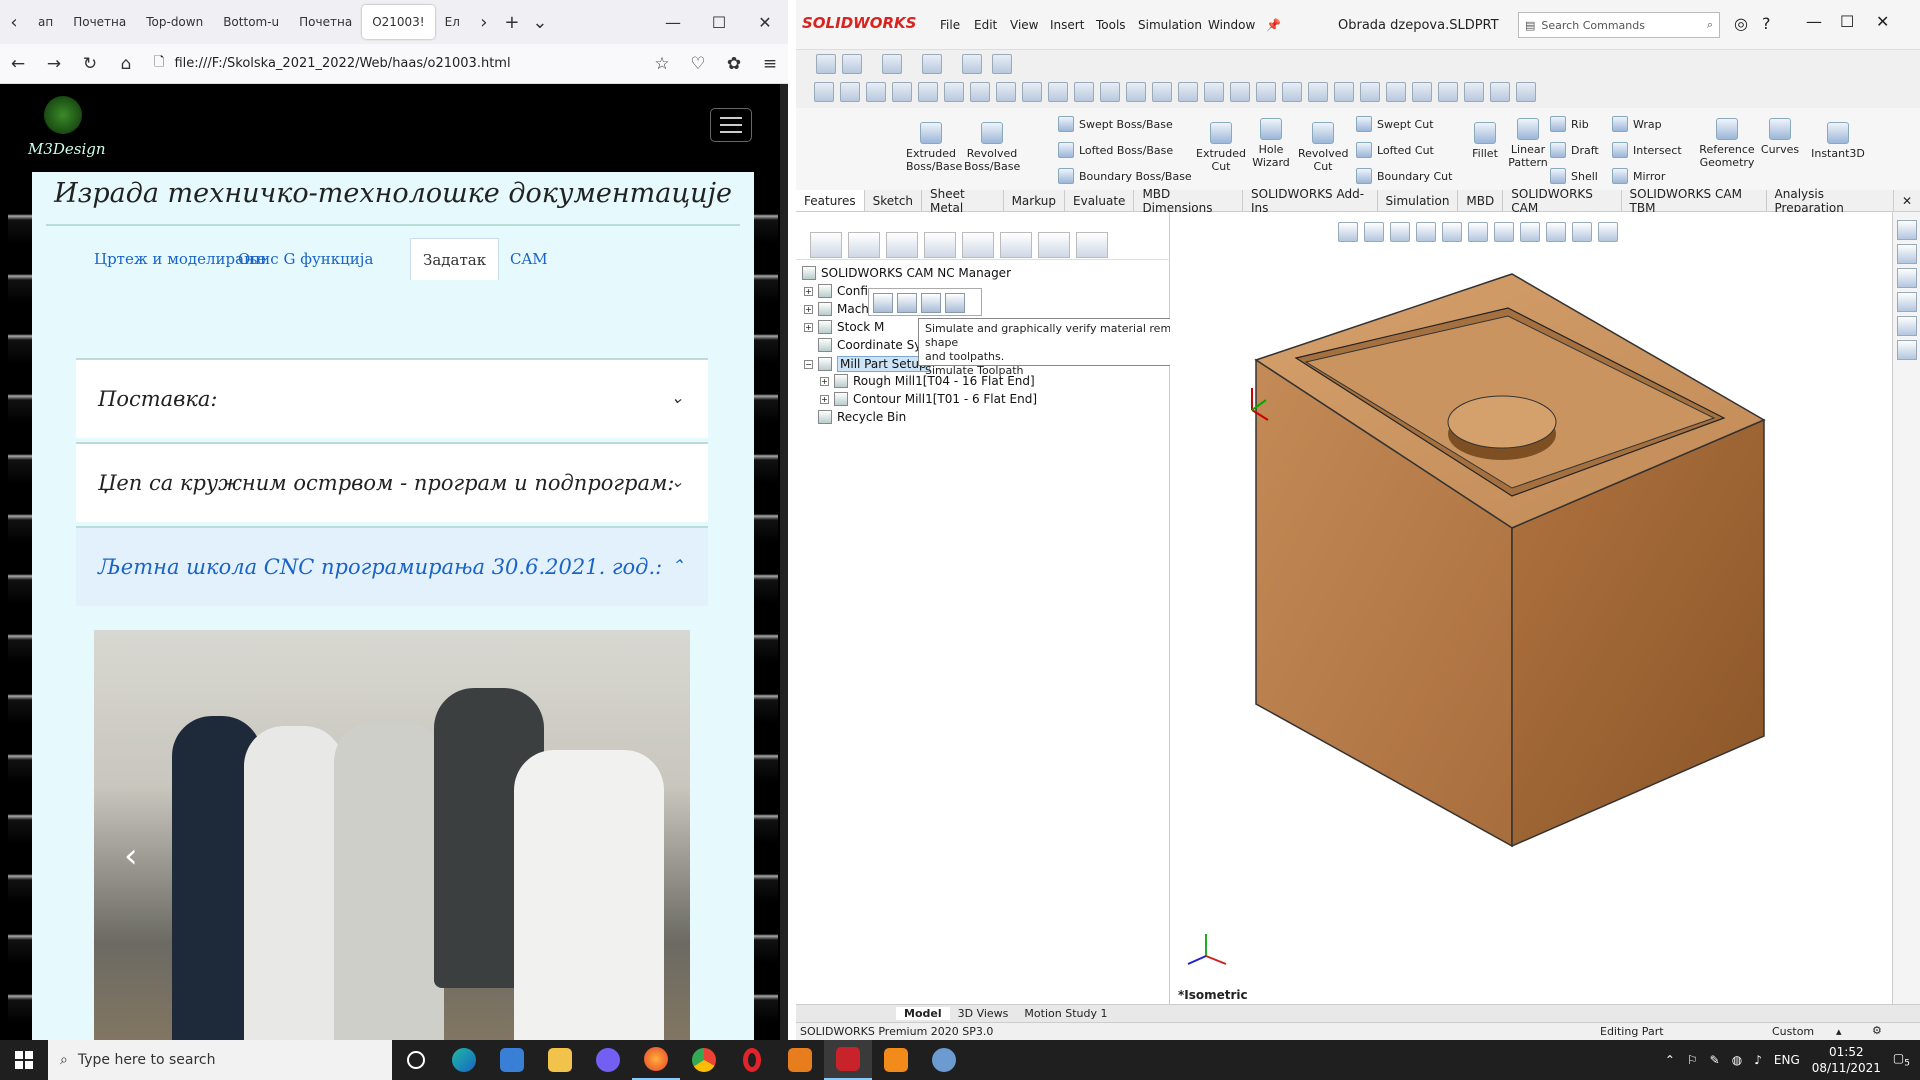  What do you see at coordinates (1271, 143) in the screenshot?
I see `hole-wizard-button: Hole Wizard` at bounding box center [1271, 143].